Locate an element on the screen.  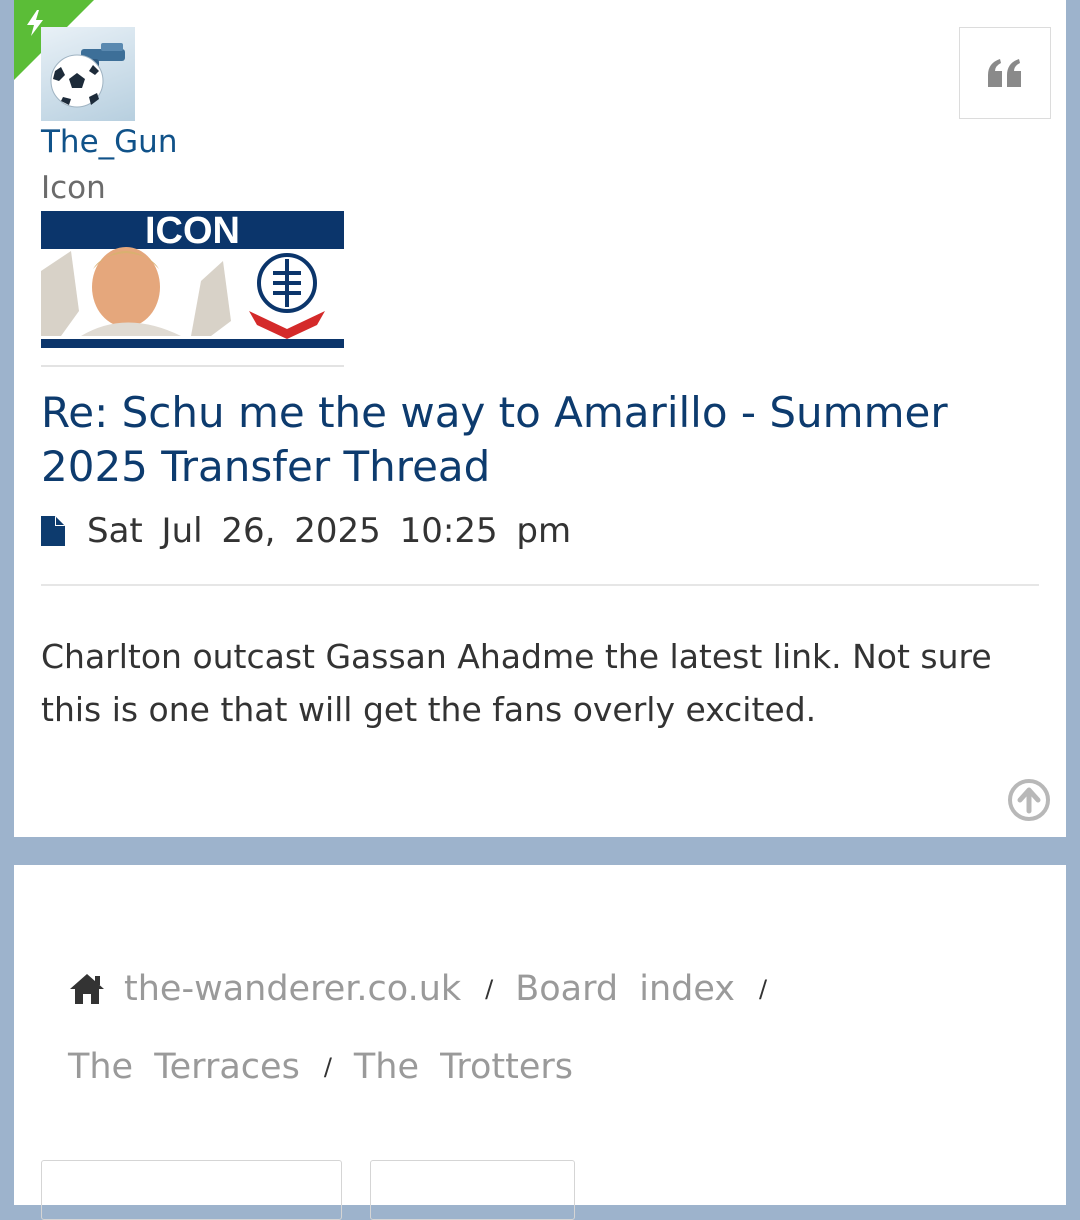
author-rank: Icon is located at coordinates (73, 188).